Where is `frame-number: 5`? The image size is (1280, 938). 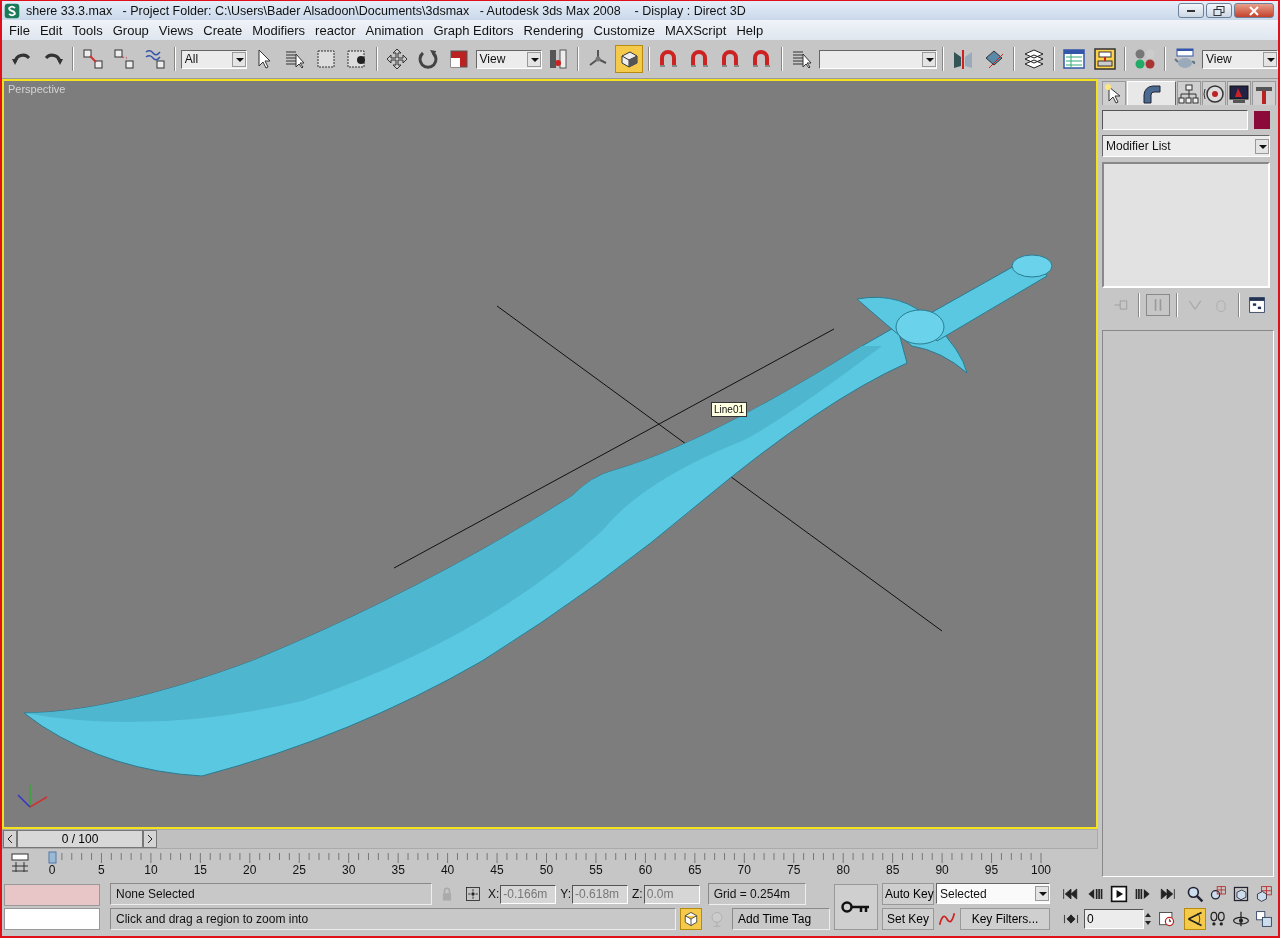 frame-number: 5 is located at coordinates (101, 869).